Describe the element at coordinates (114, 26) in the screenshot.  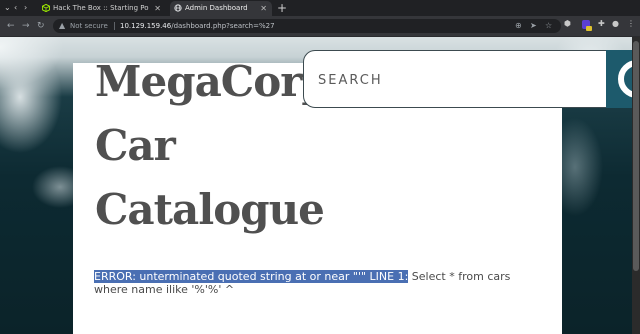
I see `divider` at that location.